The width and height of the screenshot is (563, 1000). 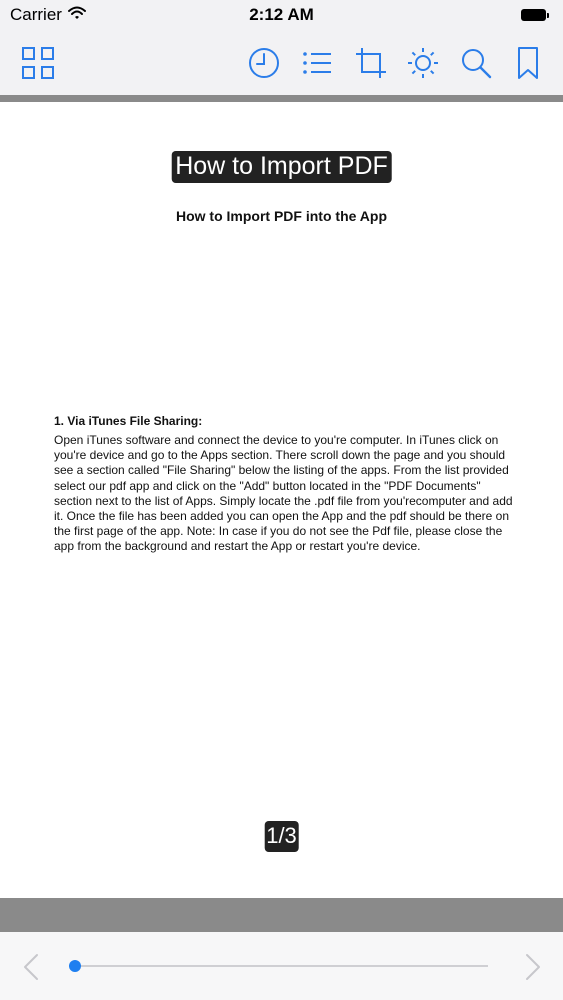 What do you see at coordinates (281, 167) in the screenshot?
I see `document-title: How to Import PDF` at bounding box center [281, 167].